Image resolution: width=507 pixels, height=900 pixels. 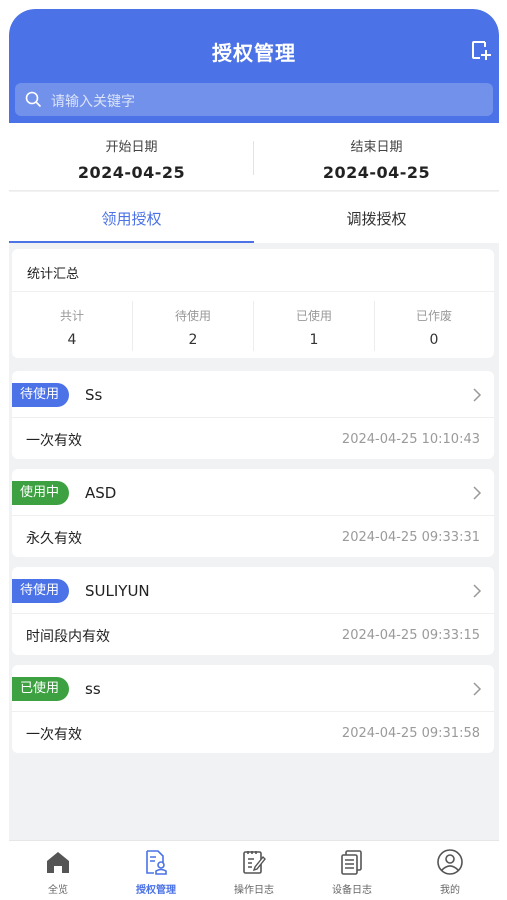 What do you see at coordinates (54, 539) in the screenshot?
I see `validity-type: 永久有效` at bounding box center [54, 539].